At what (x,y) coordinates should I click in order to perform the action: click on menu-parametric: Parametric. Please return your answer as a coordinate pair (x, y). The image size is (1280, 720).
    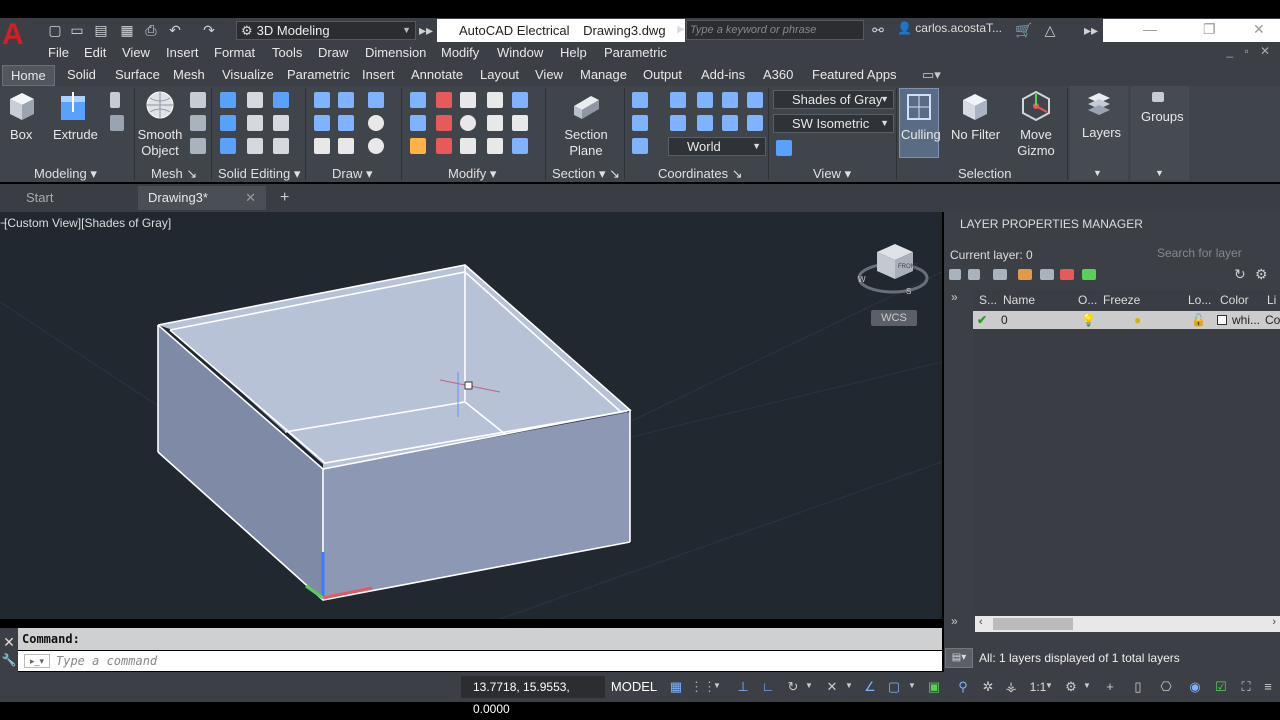
    Looking at the image, I should click on (635, 52).